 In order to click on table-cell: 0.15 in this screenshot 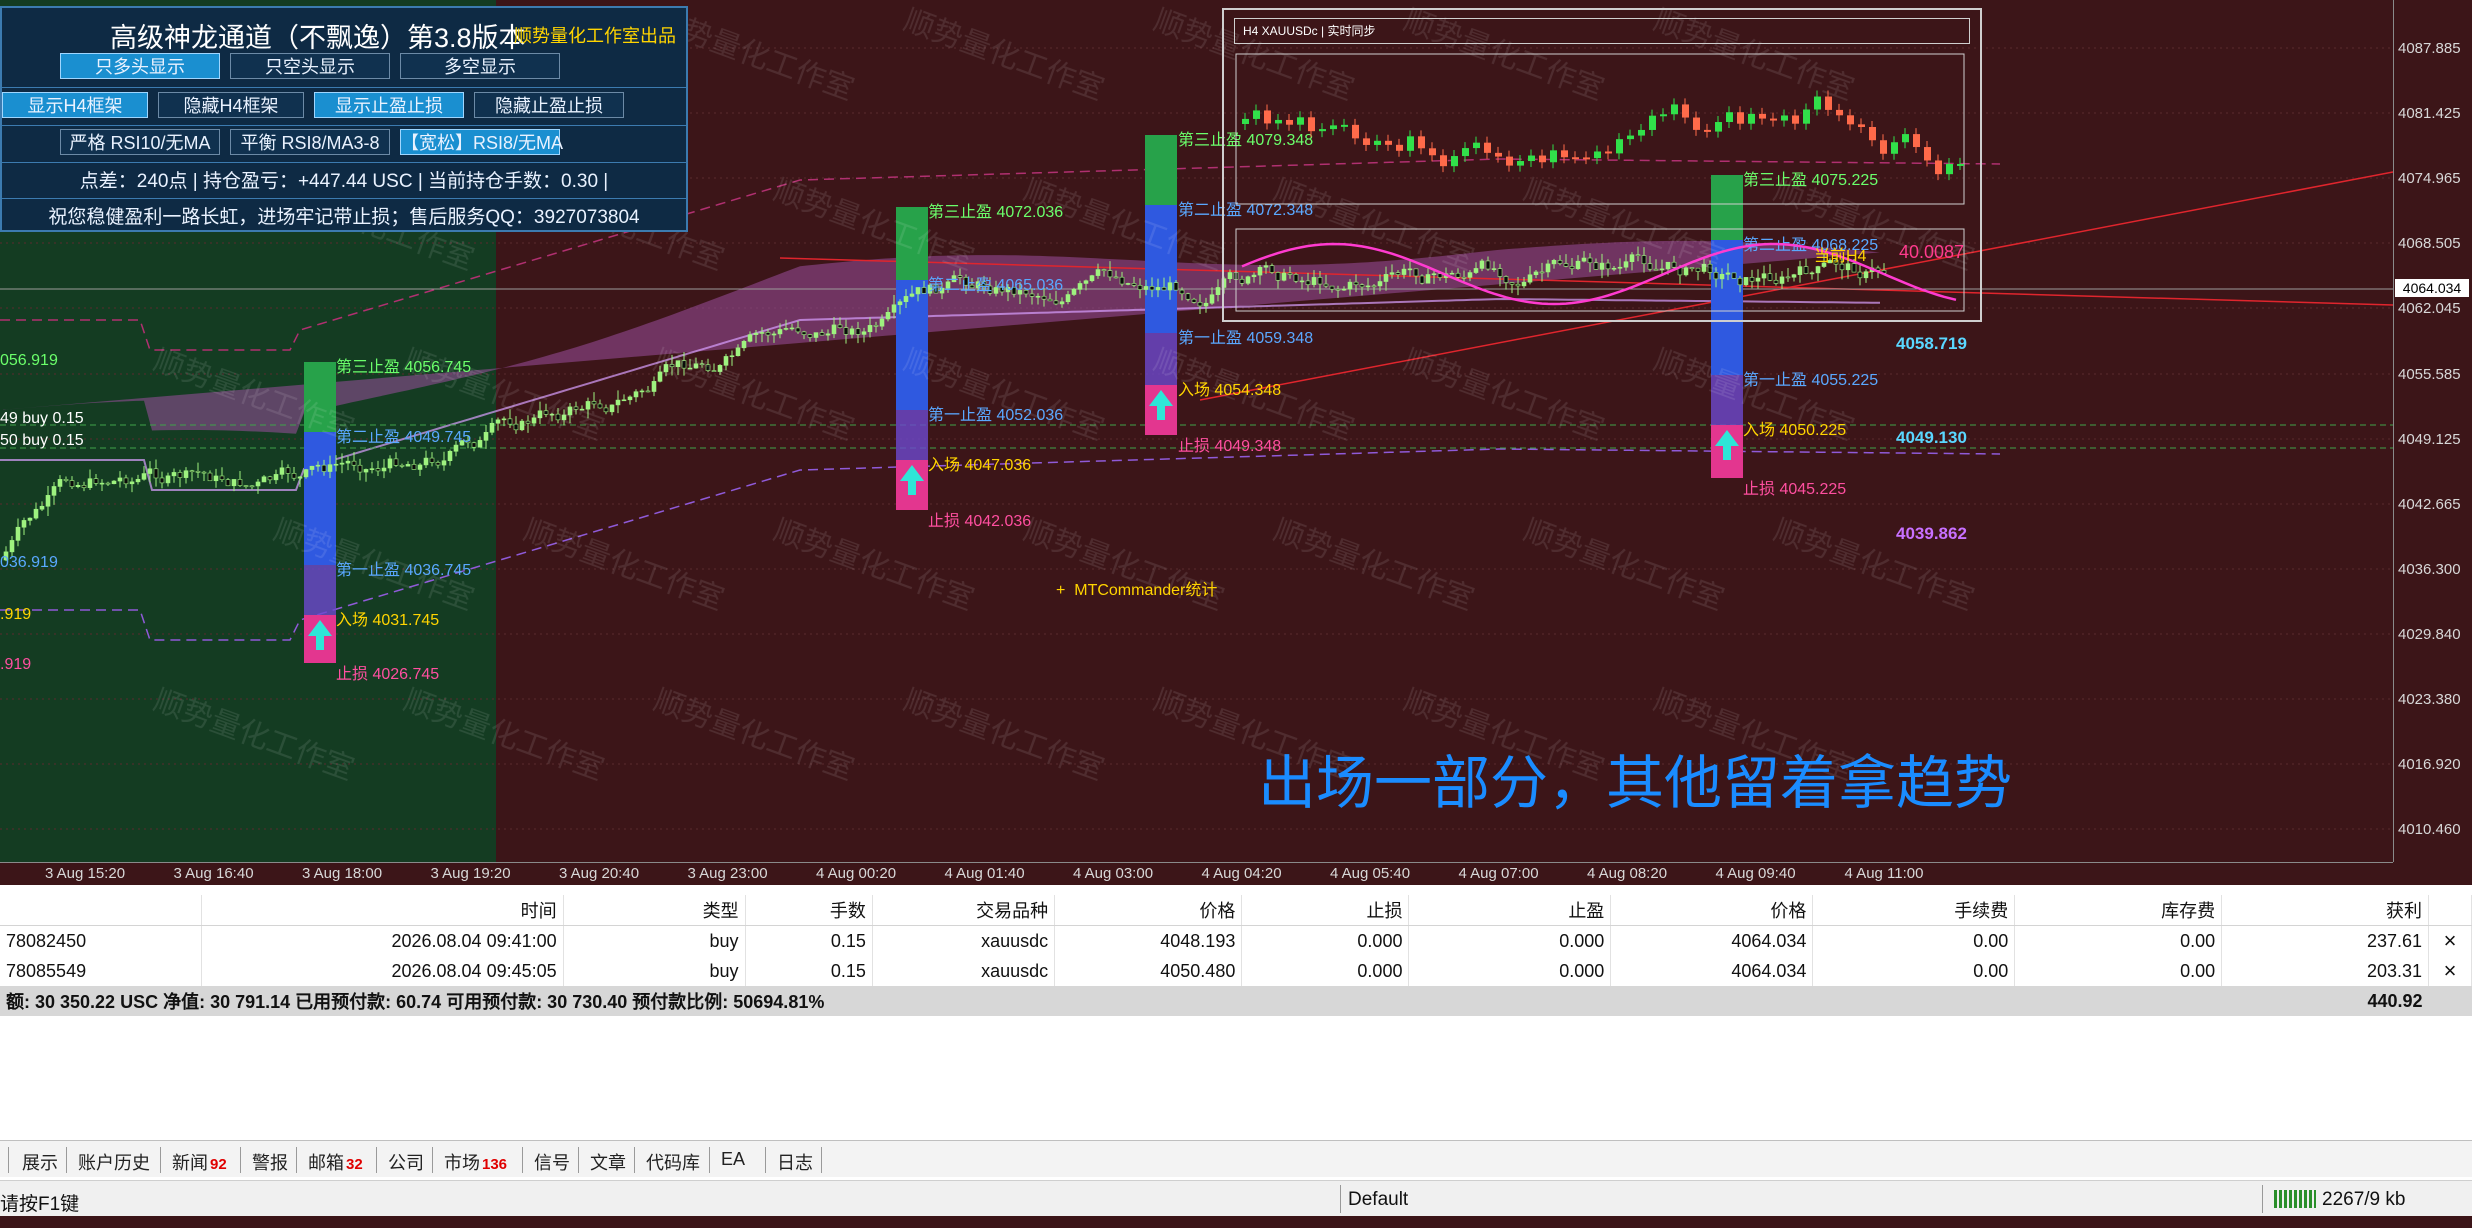, I will do `click(809, 971)`.